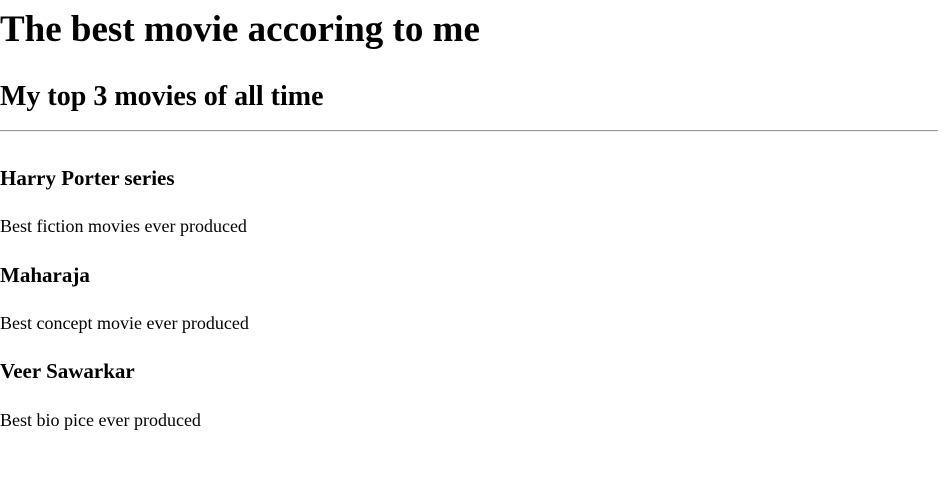 This screenshot has height=487, width=942. I want to click on horizontal-divider, so click(469, 131).